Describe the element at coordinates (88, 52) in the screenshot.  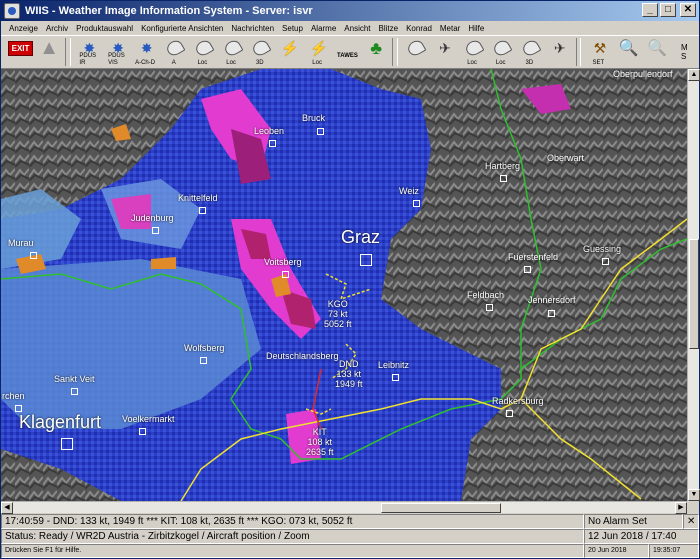
I see `tool-pdusir: ✸ PDUS IR` at that location.